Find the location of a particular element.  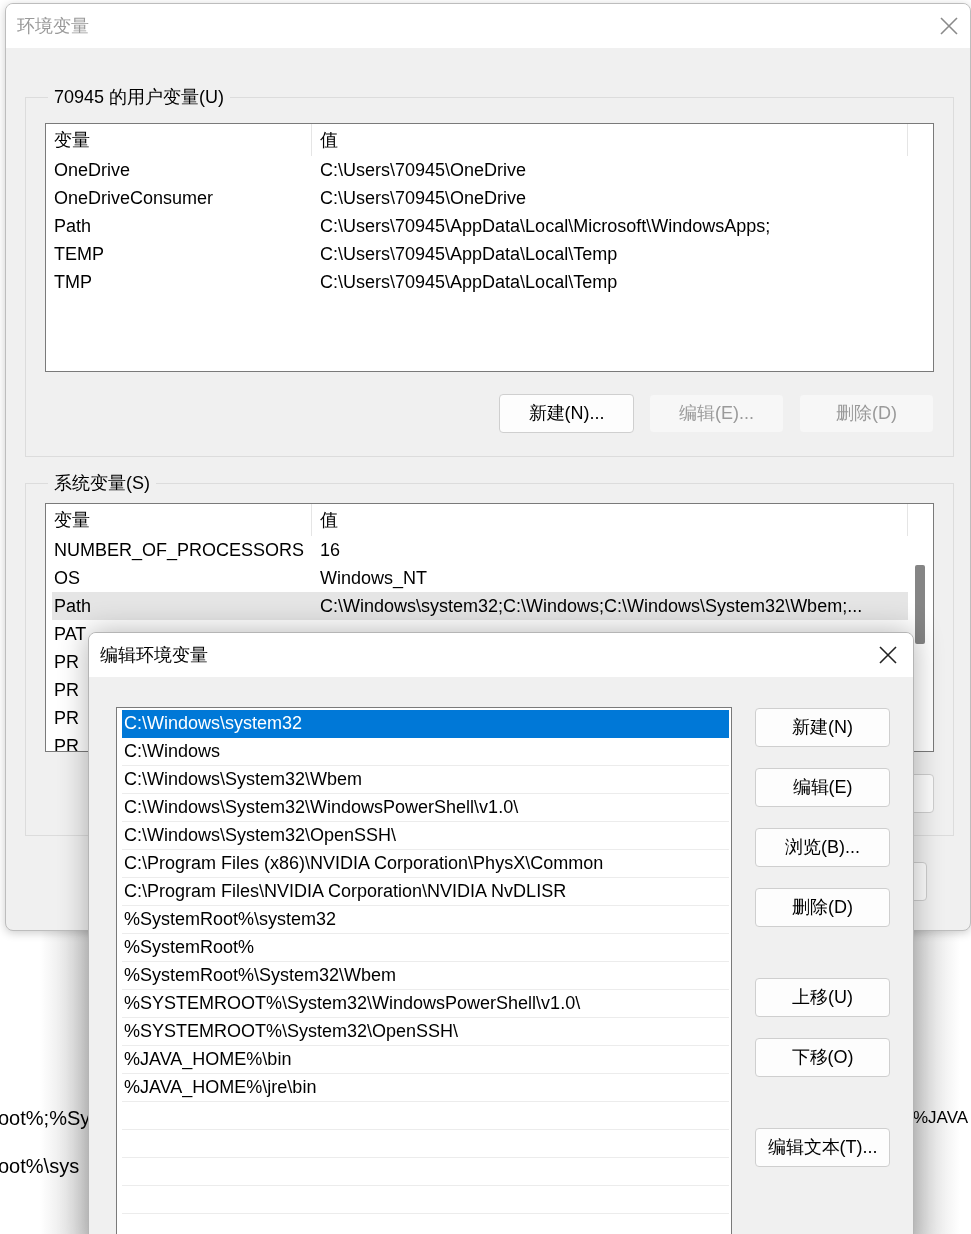

path-entry: C:\Windows is located at coordinates (425, 752).